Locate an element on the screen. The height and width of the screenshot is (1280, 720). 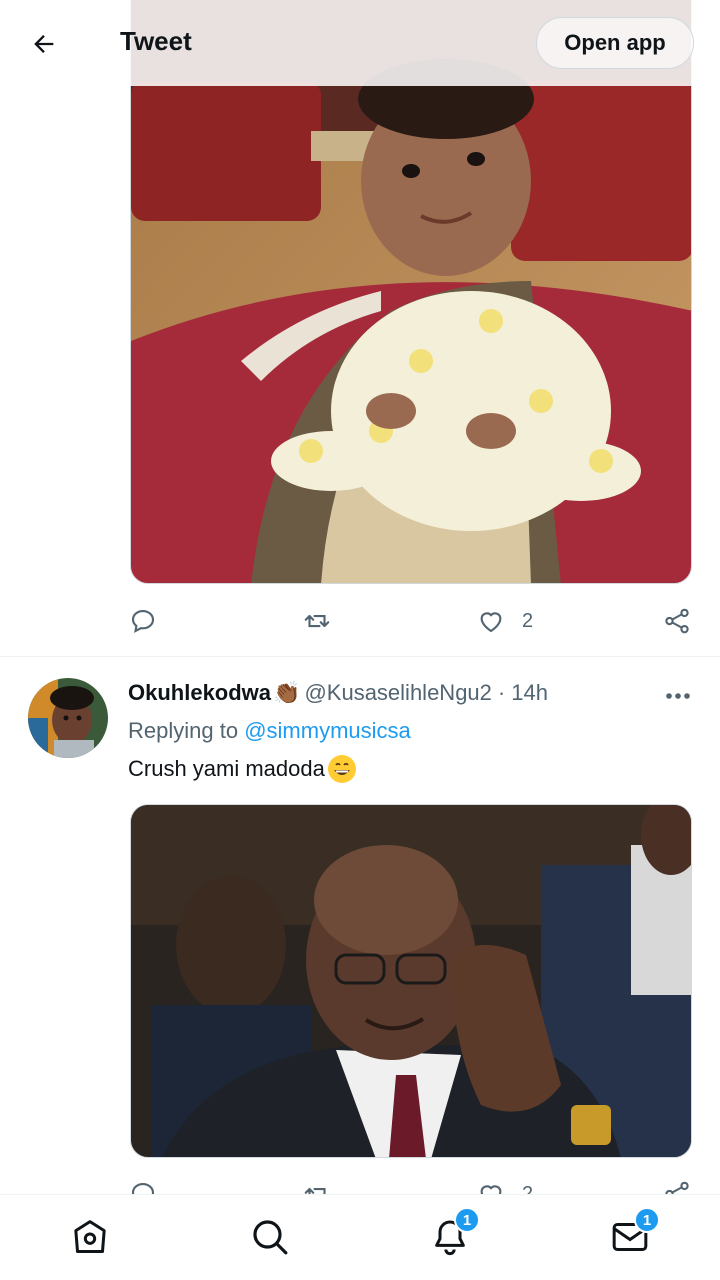
bottom-navigation: 1 1 is located at coordinates (360, 1237).